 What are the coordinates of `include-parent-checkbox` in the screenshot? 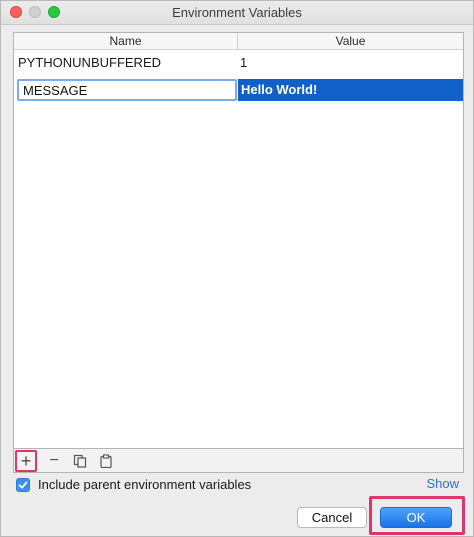 It's located at (23, 484).